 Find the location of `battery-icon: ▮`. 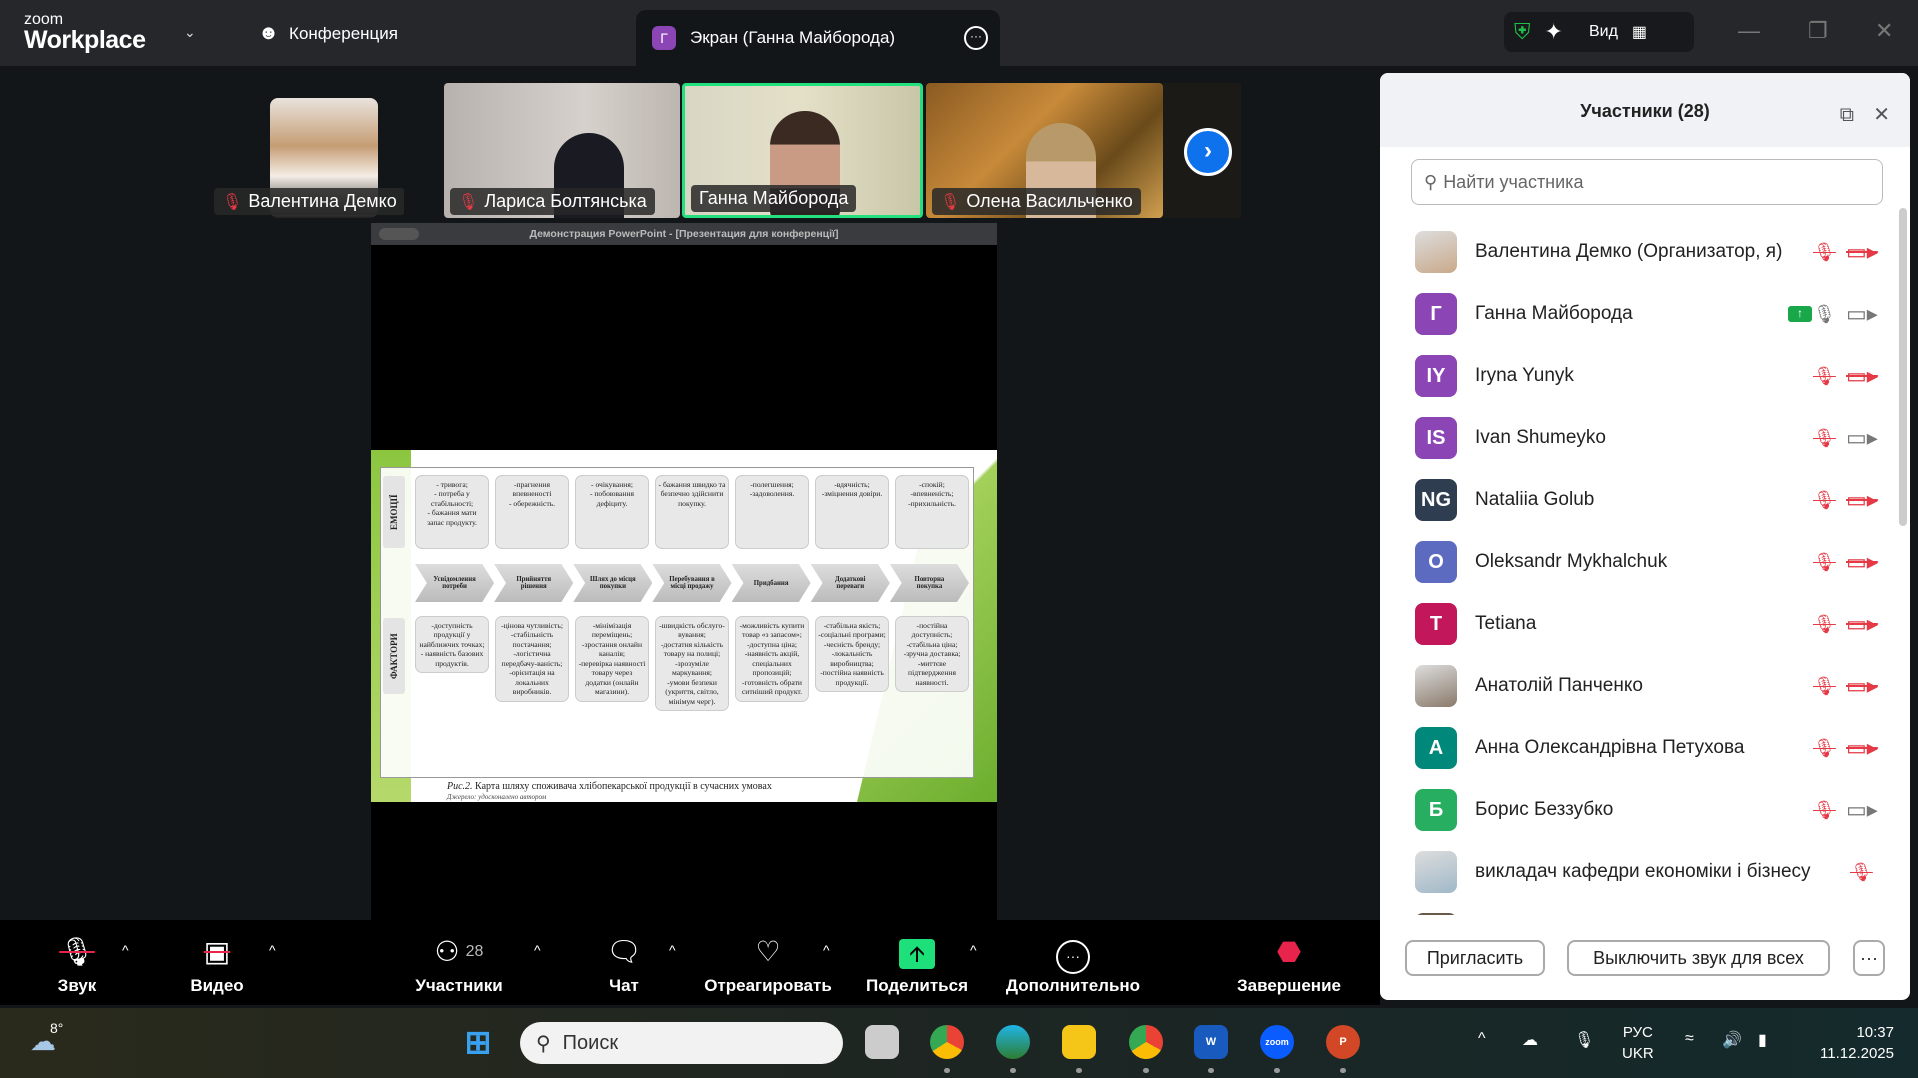

battery-icon: ▮ is located at coordinates (1762, 1040).